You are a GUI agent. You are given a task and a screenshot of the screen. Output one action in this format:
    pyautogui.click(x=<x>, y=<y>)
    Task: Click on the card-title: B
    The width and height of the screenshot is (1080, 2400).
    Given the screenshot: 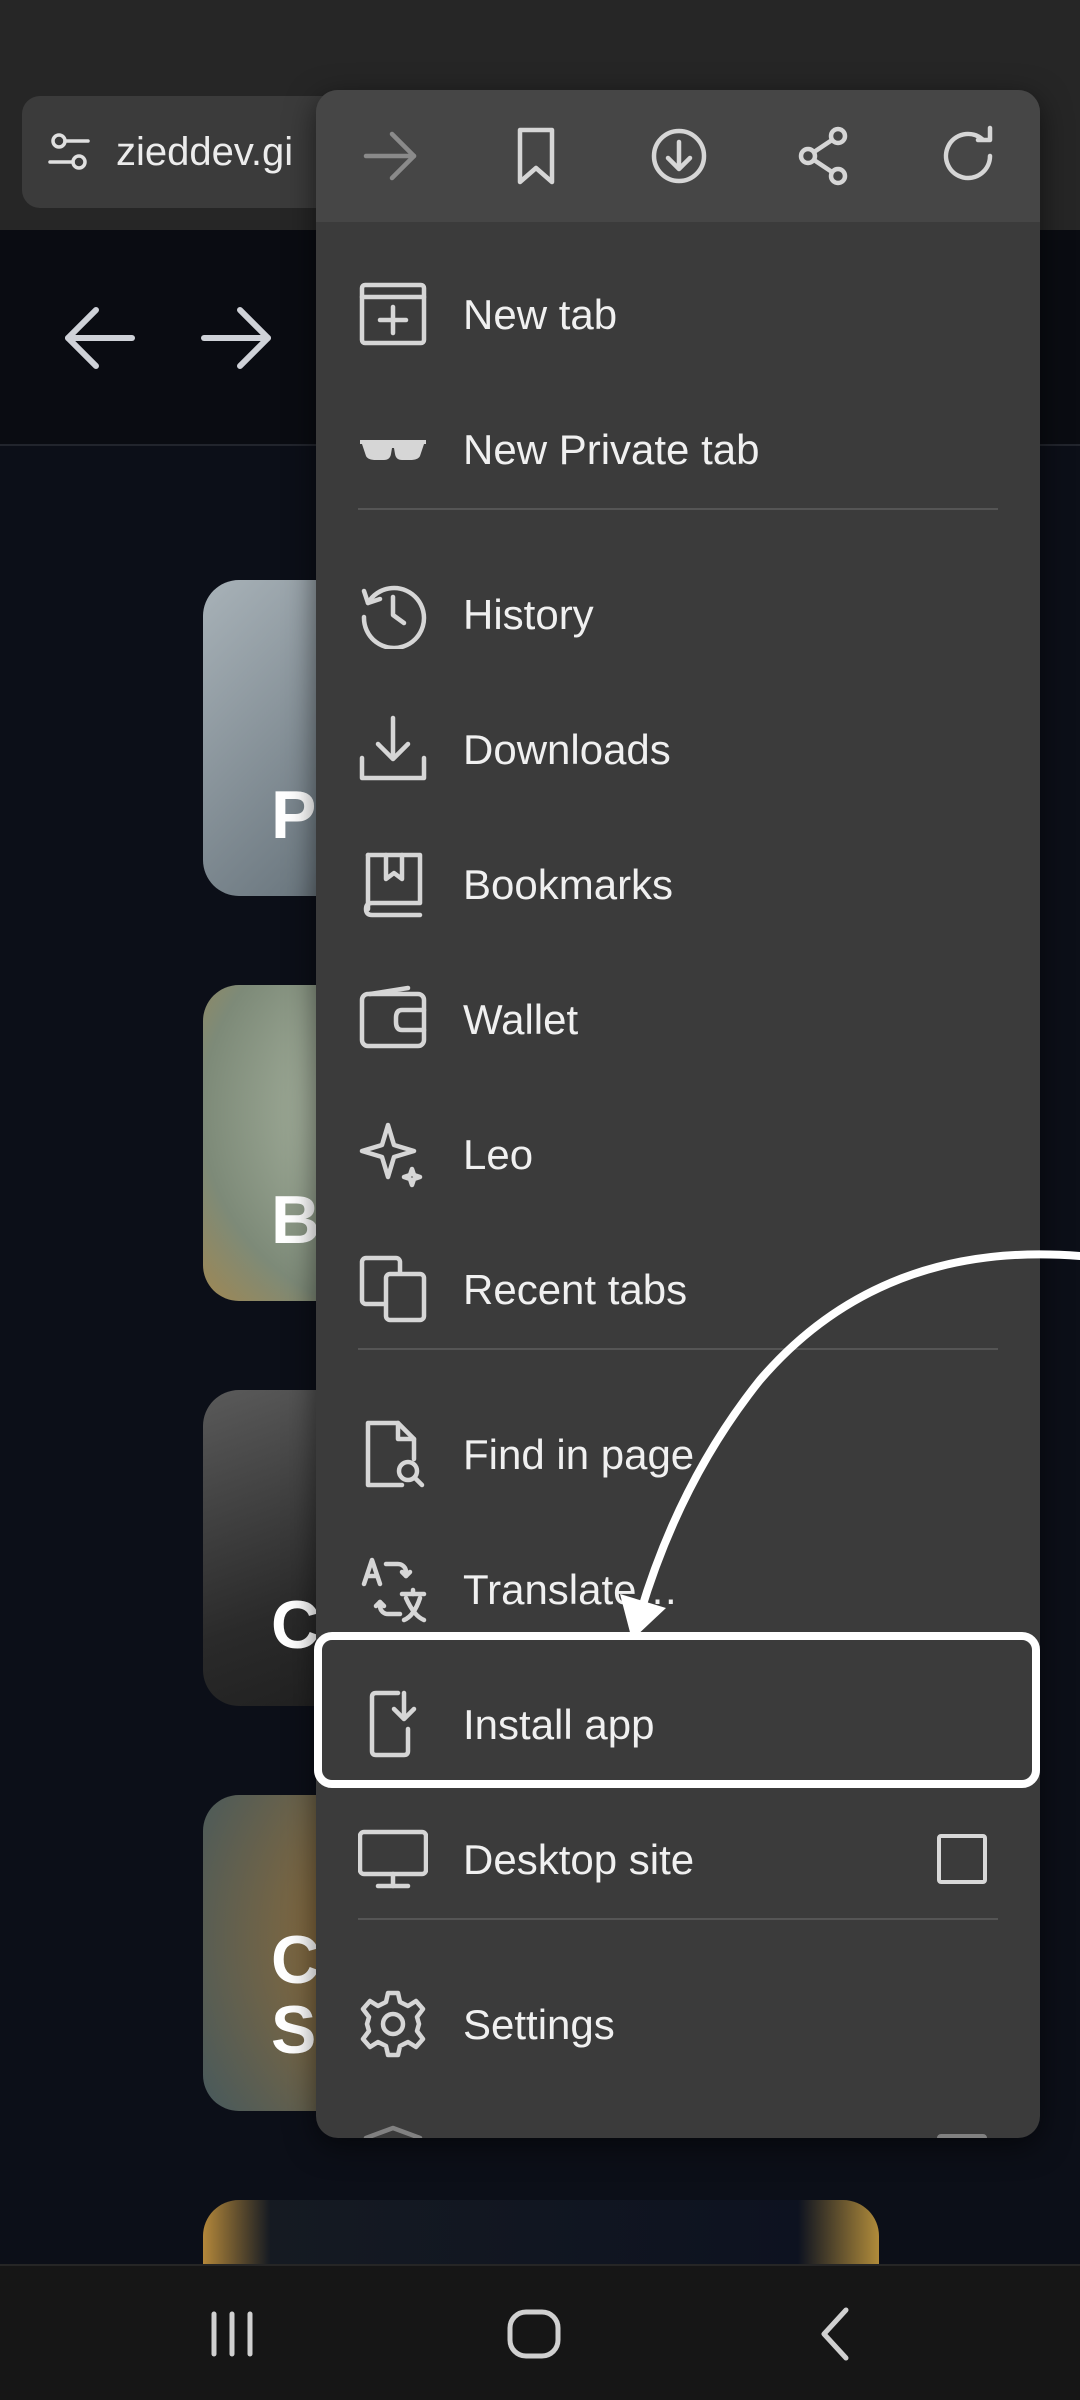 What is the action you would take?
    pyautogui.click(x=296, y=1220)
    